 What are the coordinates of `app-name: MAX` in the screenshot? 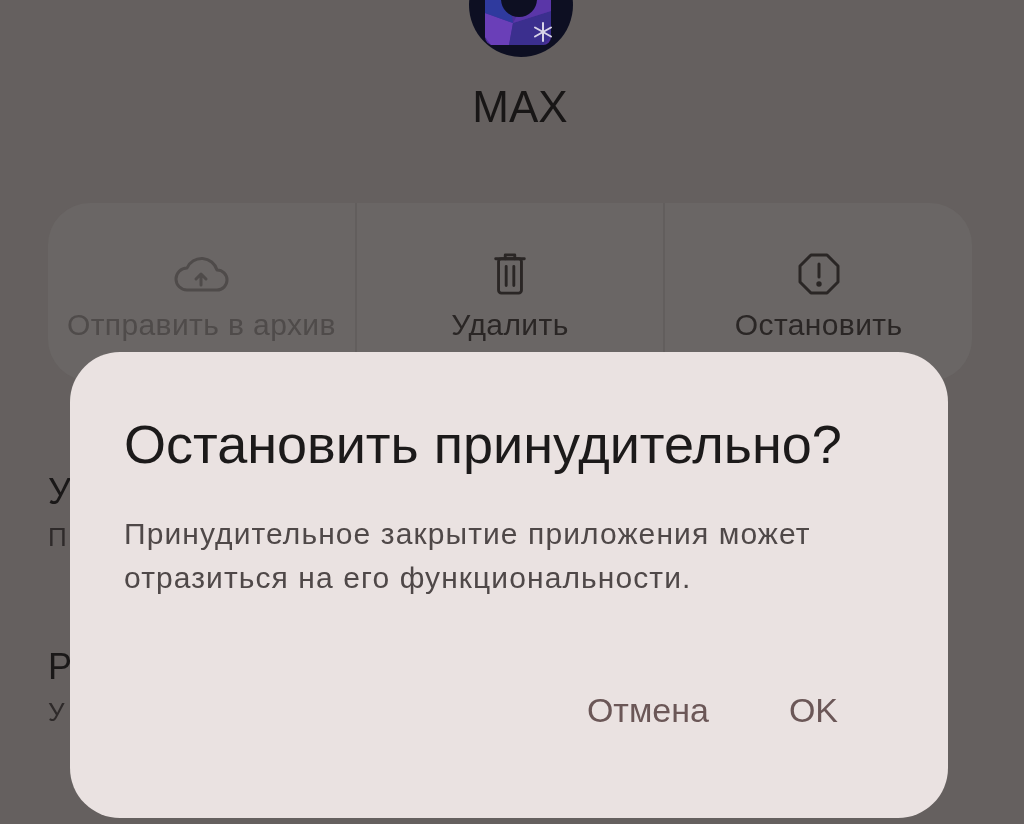 It's located at (520, 107).